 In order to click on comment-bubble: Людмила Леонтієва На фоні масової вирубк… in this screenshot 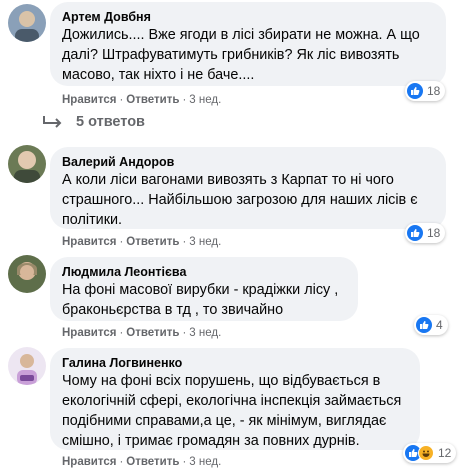, I will do `click(204, 289)`.